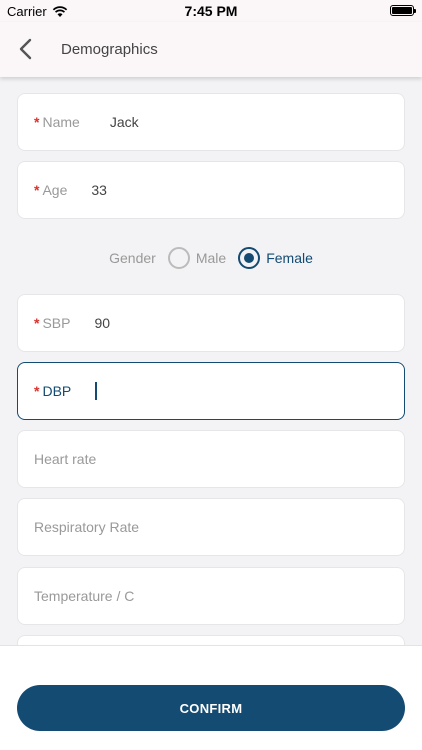  What do you see at coordinates (96, 391) in the screenshot?
I see `text-cursor` at bounding box center [96, 391].